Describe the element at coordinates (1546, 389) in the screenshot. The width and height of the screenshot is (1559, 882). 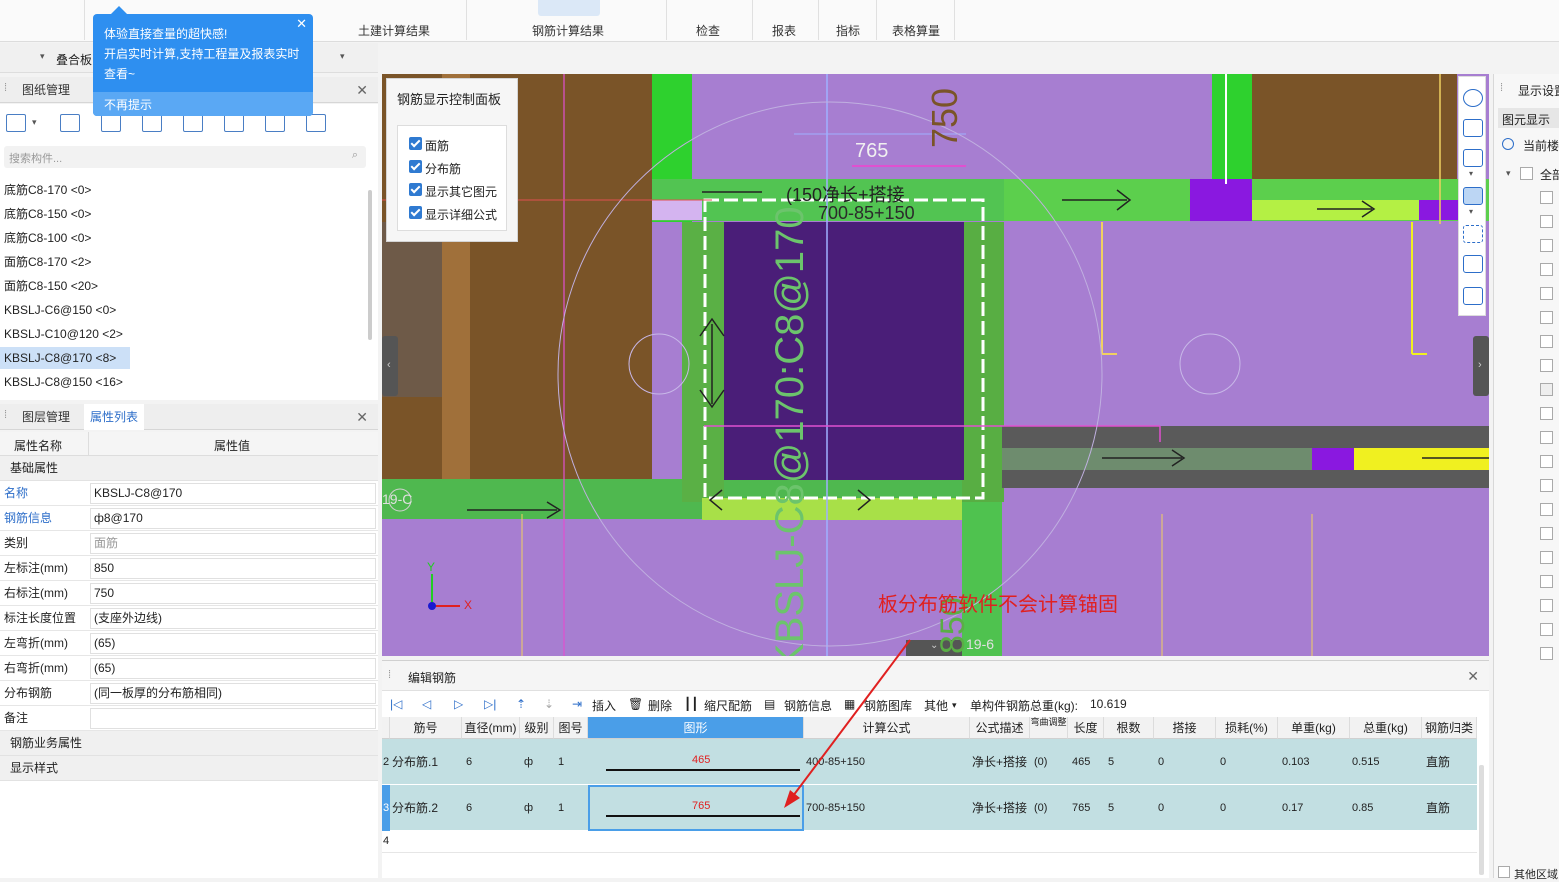
I see `checkbox-checked` at that location.